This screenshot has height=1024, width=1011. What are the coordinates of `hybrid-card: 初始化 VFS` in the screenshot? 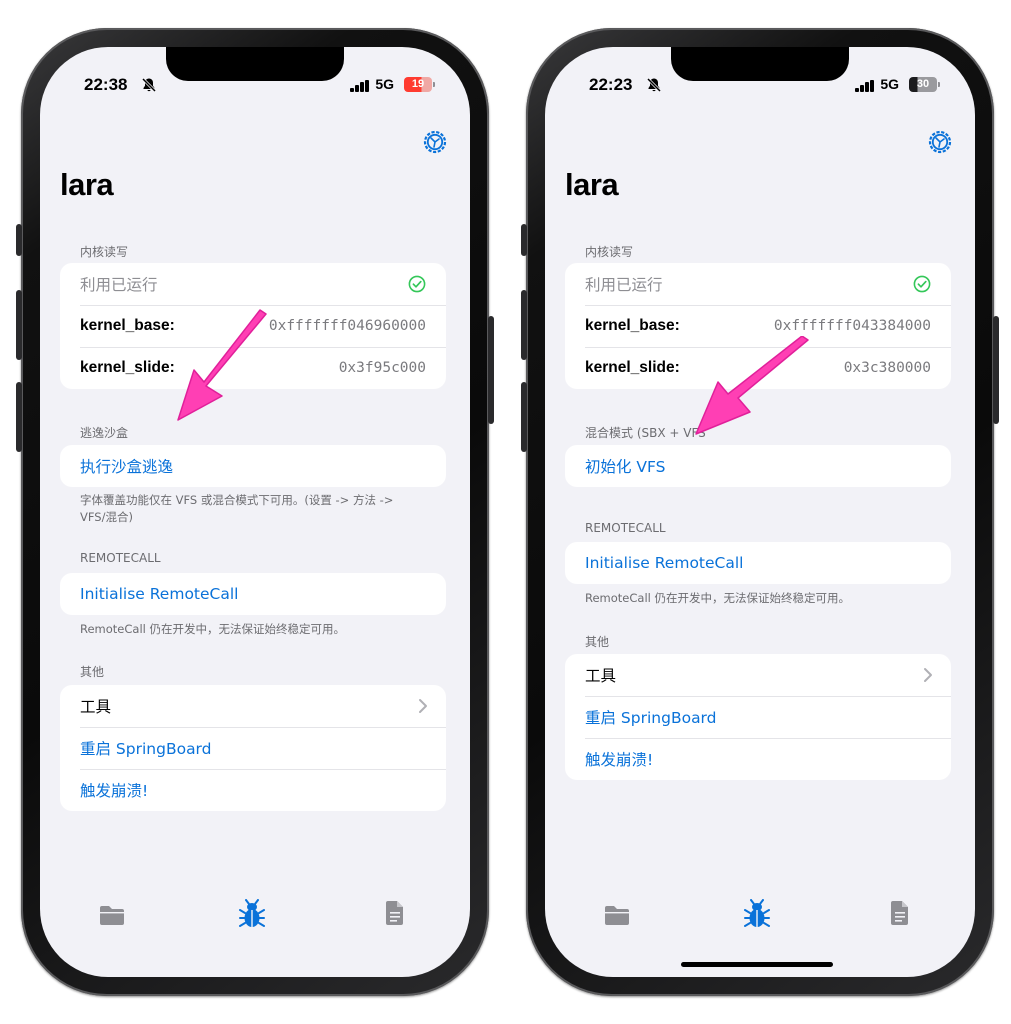 It's located at (758, 466).